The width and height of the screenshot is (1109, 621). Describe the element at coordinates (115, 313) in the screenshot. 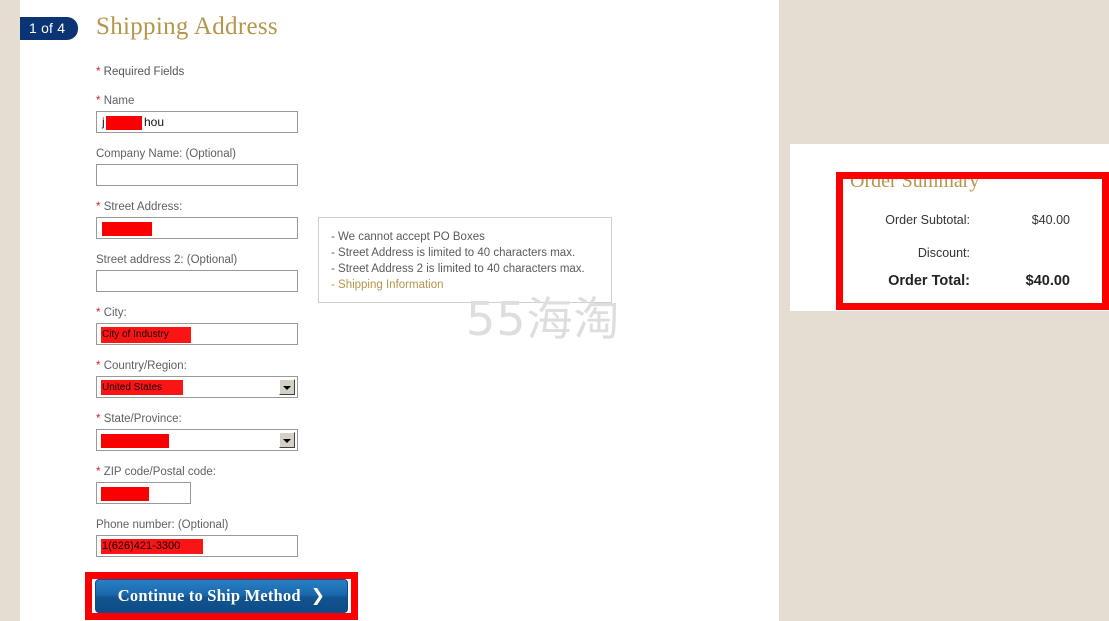

I see `label-city-text: City:` at that location.